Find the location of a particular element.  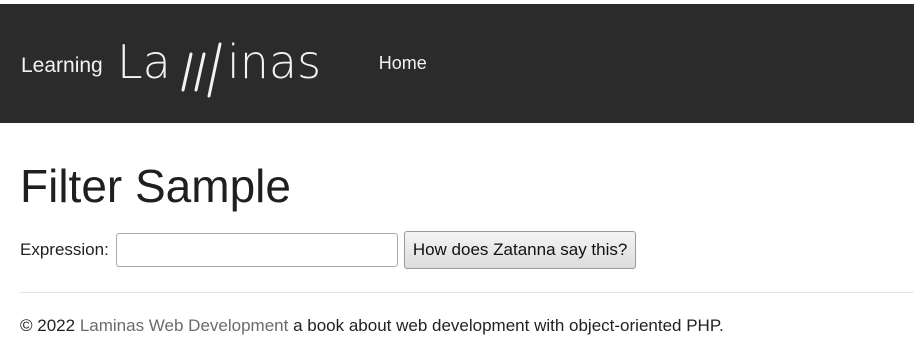

logo-text-inas: inas is located at coordinates (274, 62).